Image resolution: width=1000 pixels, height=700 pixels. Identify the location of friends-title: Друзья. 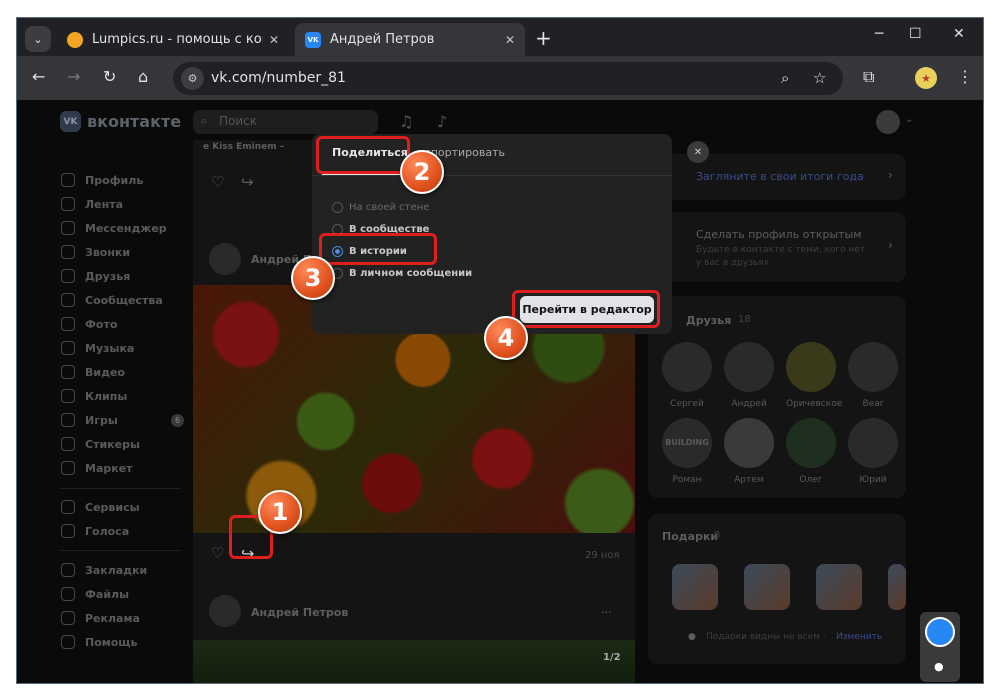
(708, 320).